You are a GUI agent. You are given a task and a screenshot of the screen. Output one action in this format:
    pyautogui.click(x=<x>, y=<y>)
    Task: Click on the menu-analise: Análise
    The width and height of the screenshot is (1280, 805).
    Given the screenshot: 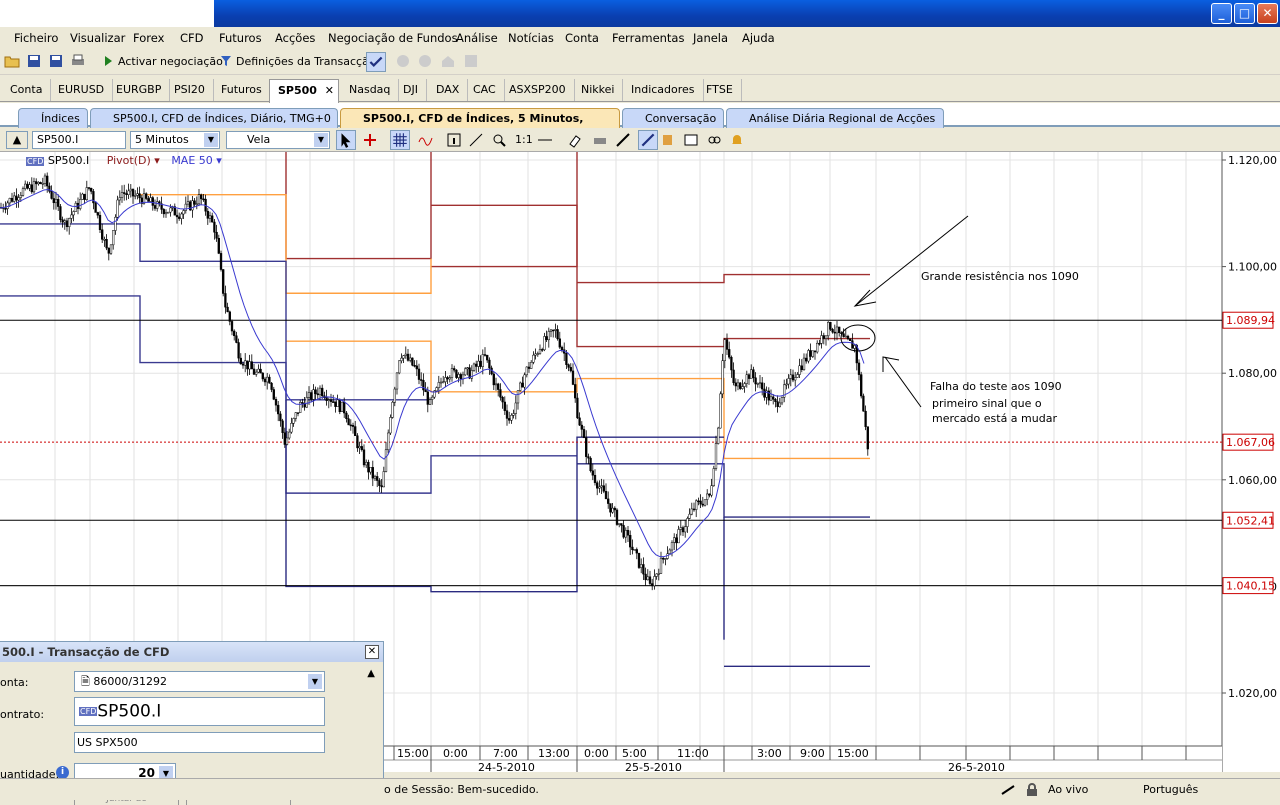 What is the action you would take?
    pyautogui.click(x=477, y=38)
    